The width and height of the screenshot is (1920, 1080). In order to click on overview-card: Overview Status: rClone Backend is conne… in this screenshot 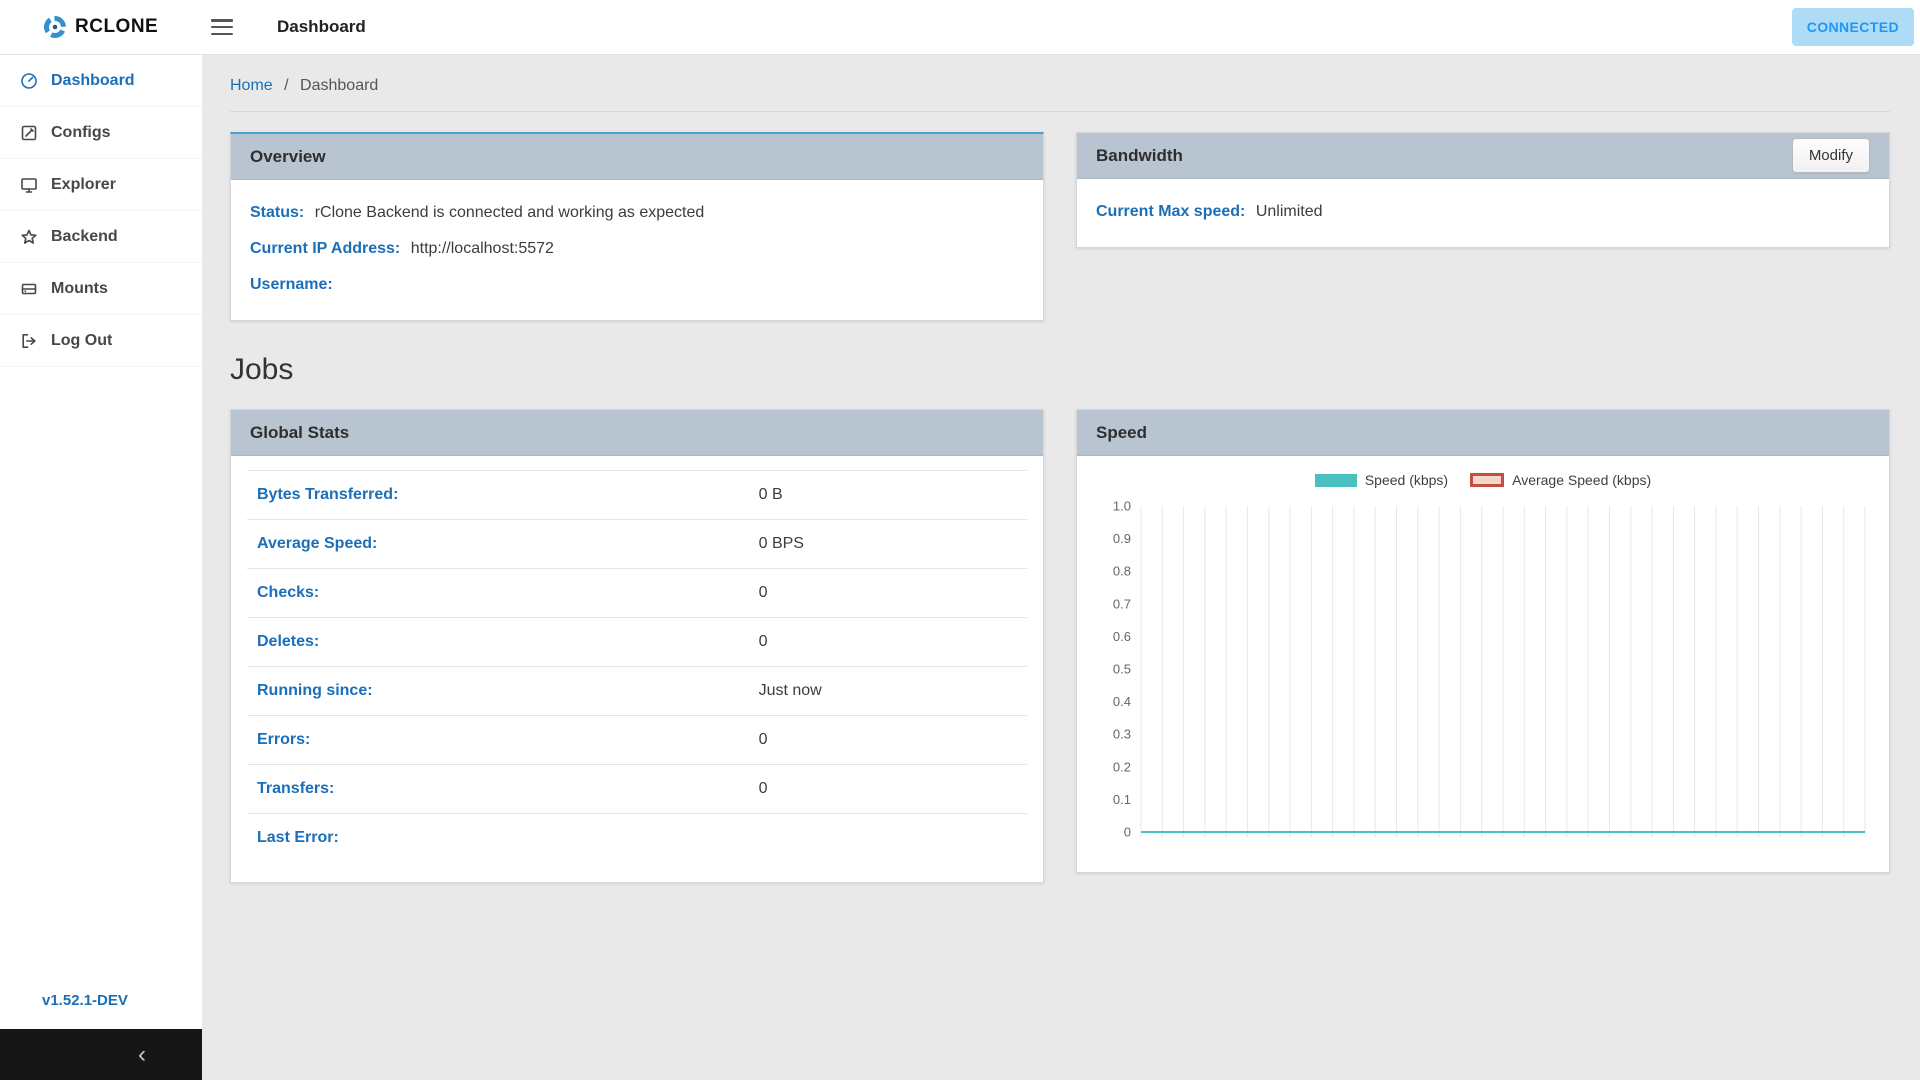, I will do `click(637, 226)`.